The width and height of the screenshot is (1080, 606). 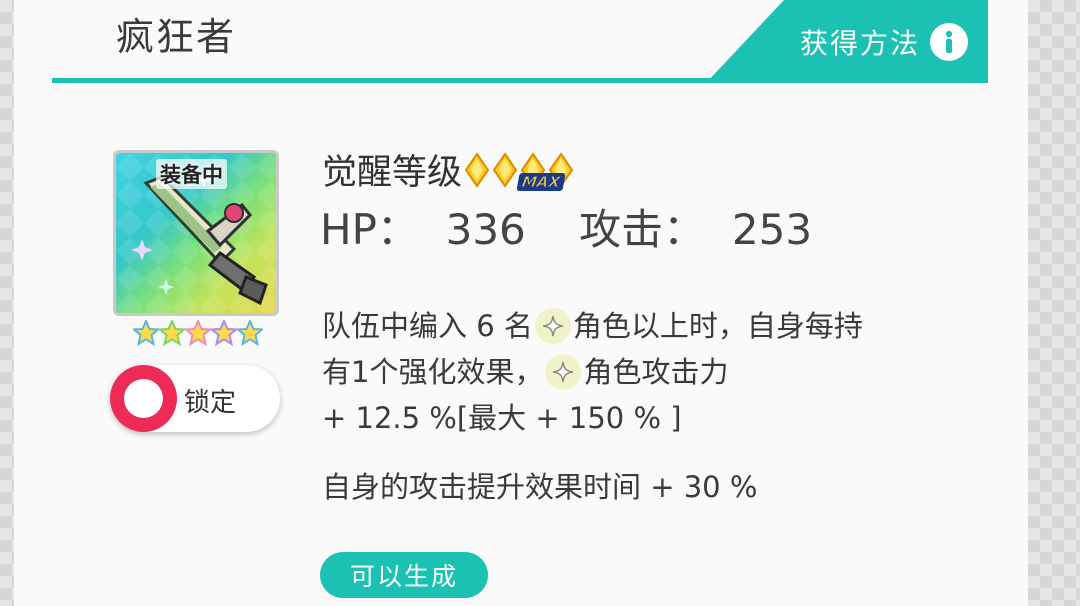 What do you see at coordinates (541, 181) in the screenshot?
I see `max-badge: MAX` at bounding box center [541, 181].